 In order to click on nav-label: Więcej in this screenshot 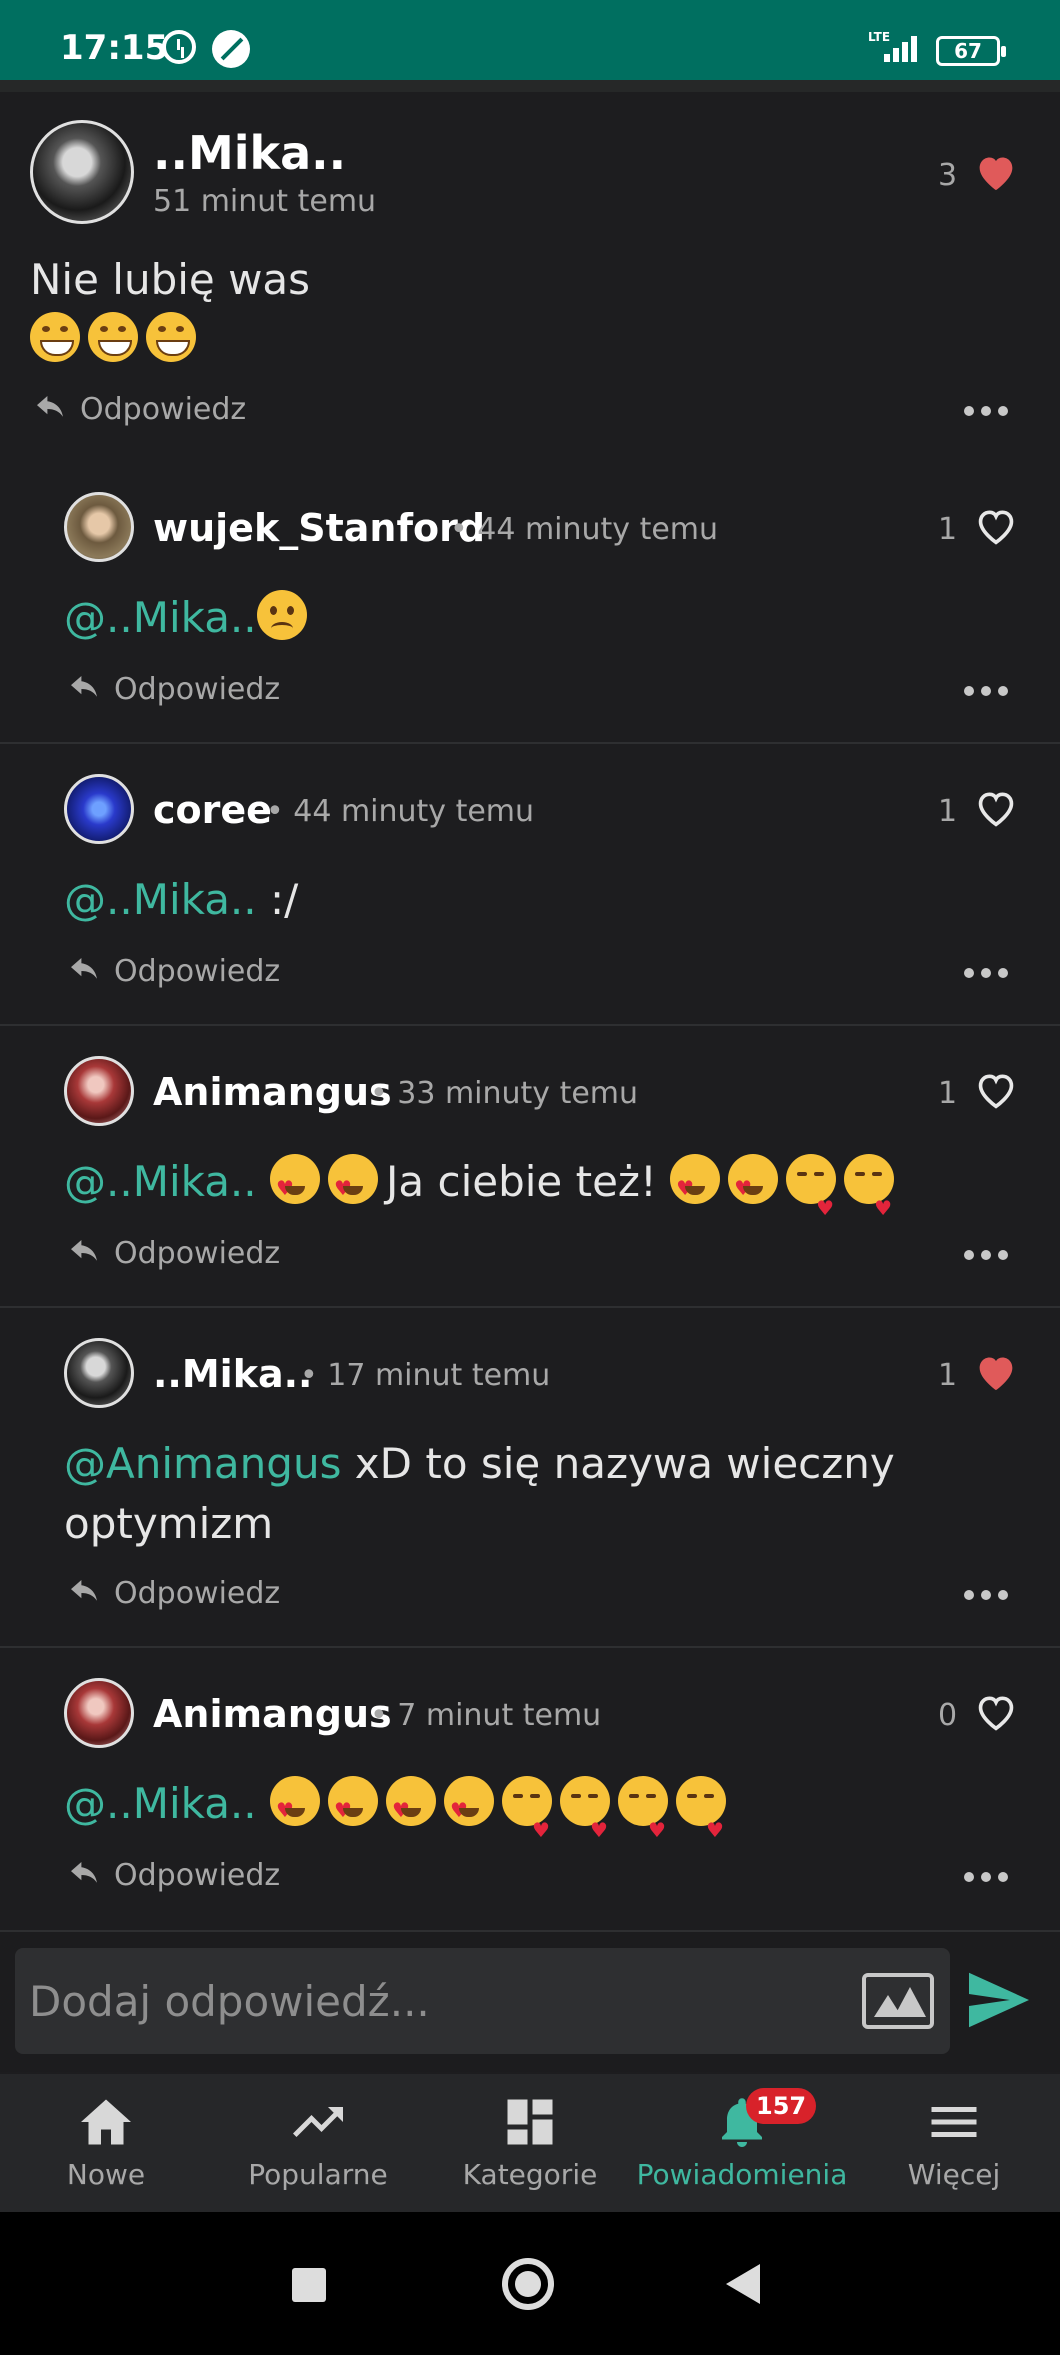, I will do `click(954, 2174)`.